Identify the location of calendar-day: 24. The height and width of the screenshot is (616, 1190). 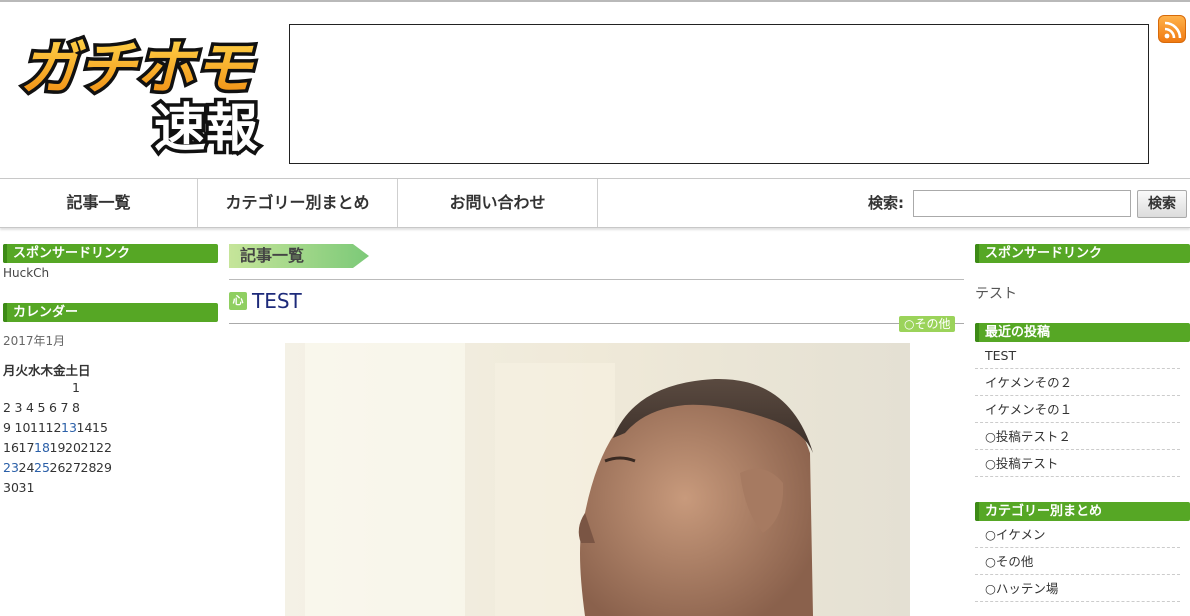
(26, 467).